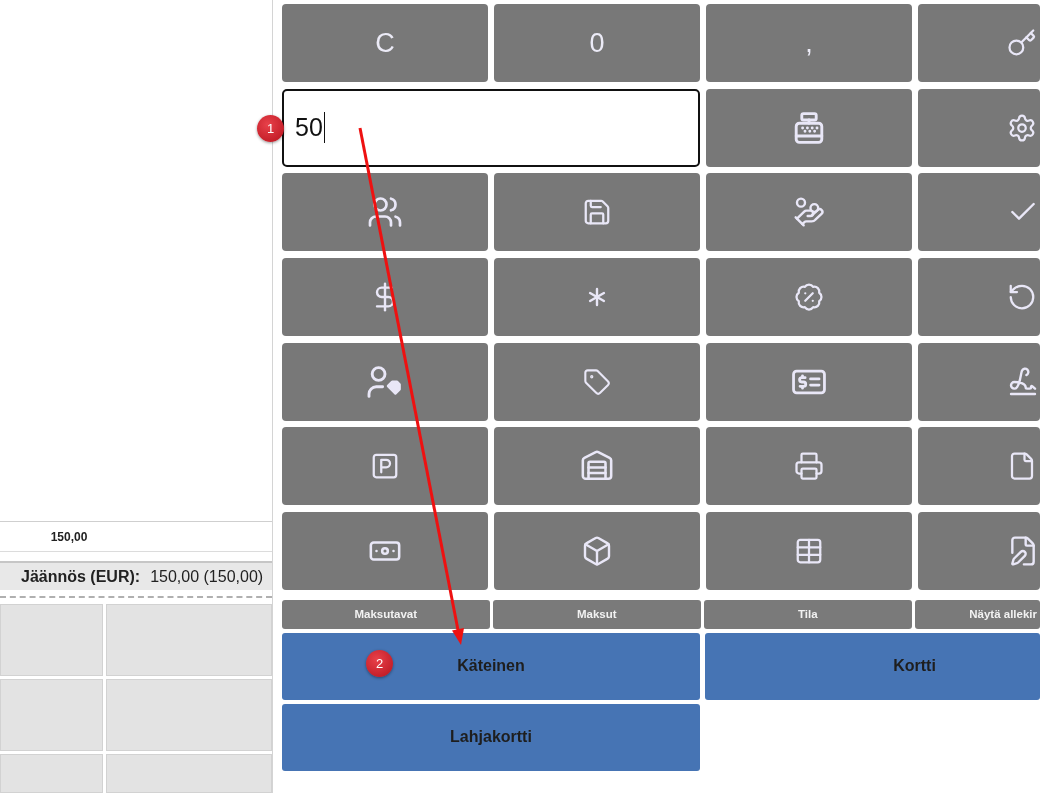 The width and height of the screenshot is (1040, 793). I want to click on keypad-key: 0, so click(597, 43).